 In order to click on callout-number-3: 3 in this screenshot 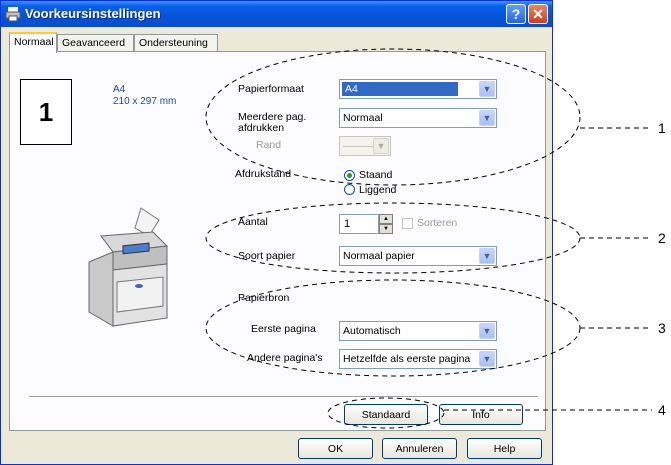, I will do `click(662, 328)`.